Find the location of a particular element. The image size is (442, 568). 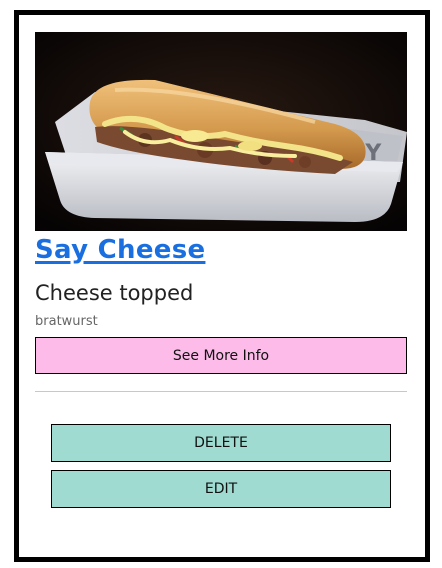

item-title-link: Say Cheese is located at coordinates (120, 250).